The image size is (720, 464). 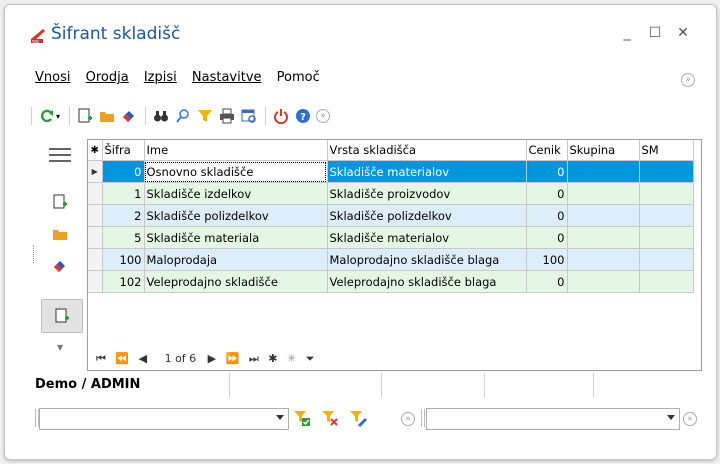 I want to click on menu-item-nastavitve: Nastavitve, so click(x=227, y=77).